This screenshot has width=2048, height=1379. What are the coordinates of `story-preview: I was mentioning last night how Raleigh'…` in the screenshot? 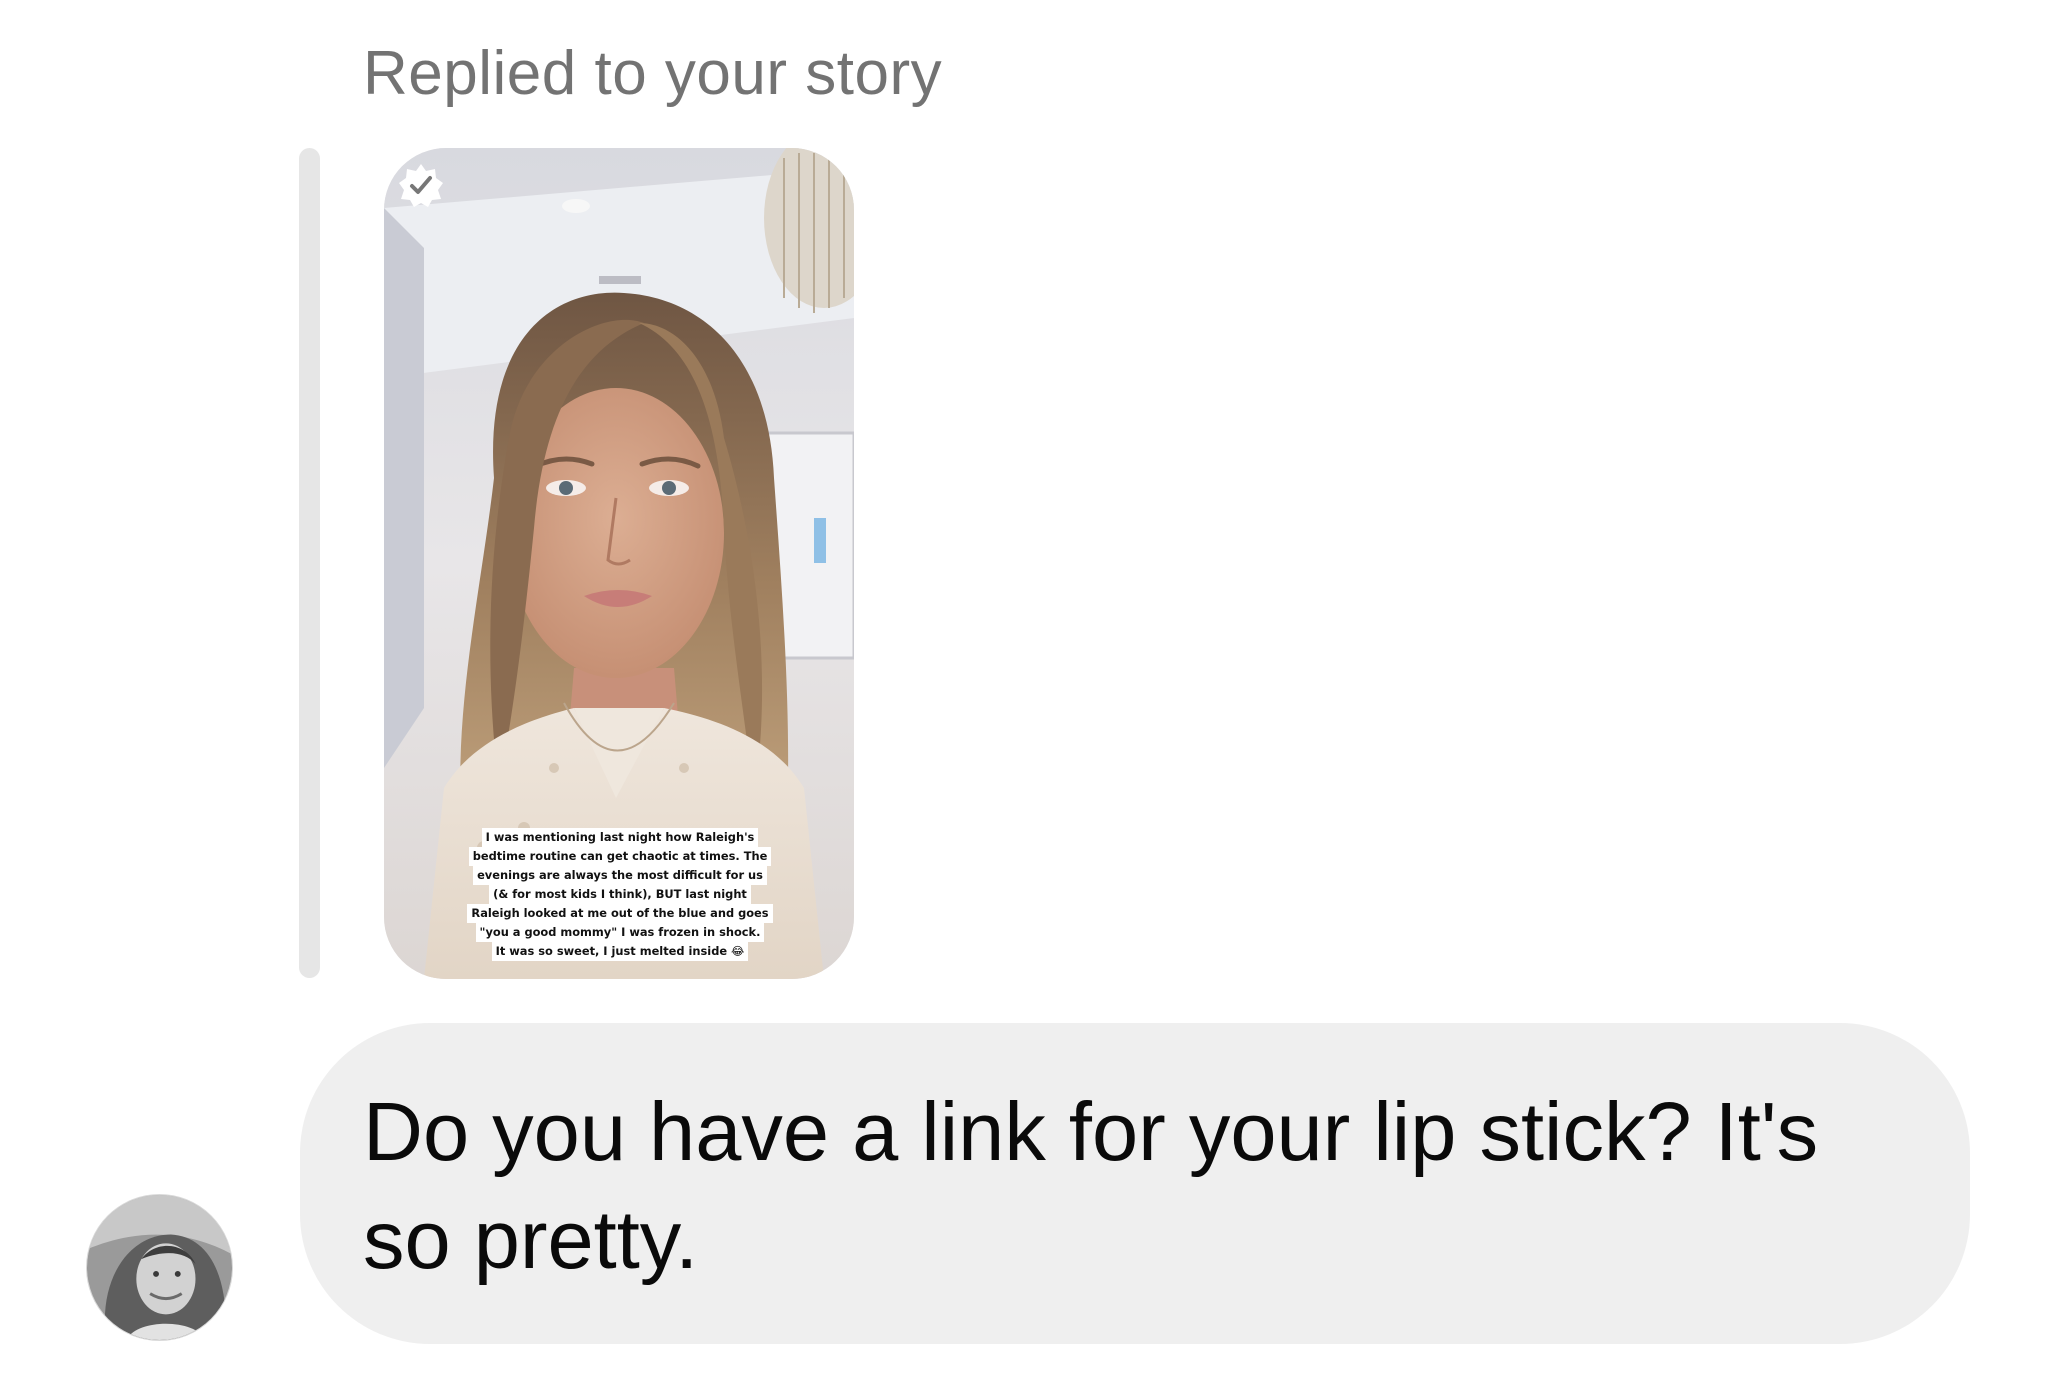 It's located at (619, 563).